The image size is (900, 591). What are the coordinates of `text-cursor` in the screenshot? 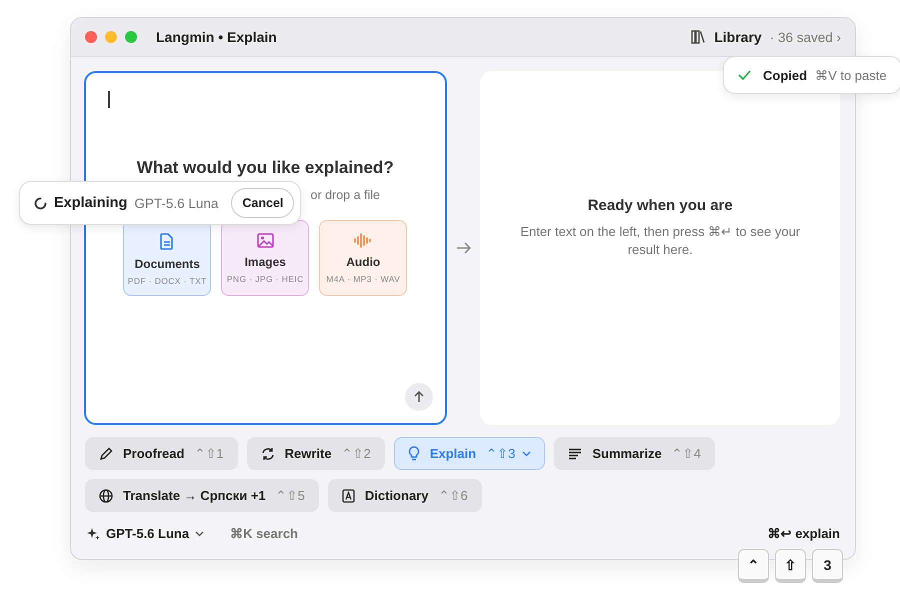 It's located at (109, 99).